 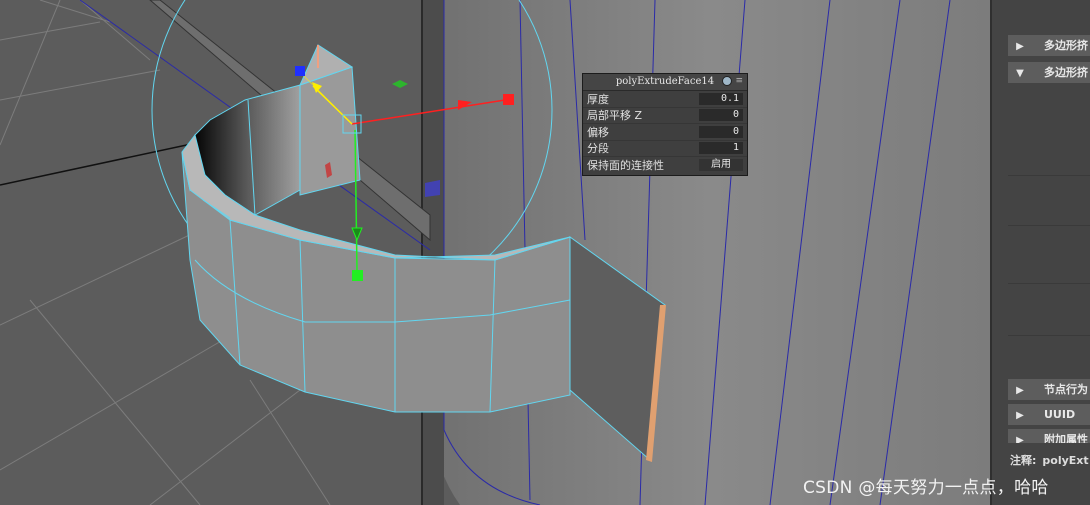 What do you see at coordinates (598, 149) in the screenshot?
I see `divisions-label: 分段` at bounding box center [598, 149].